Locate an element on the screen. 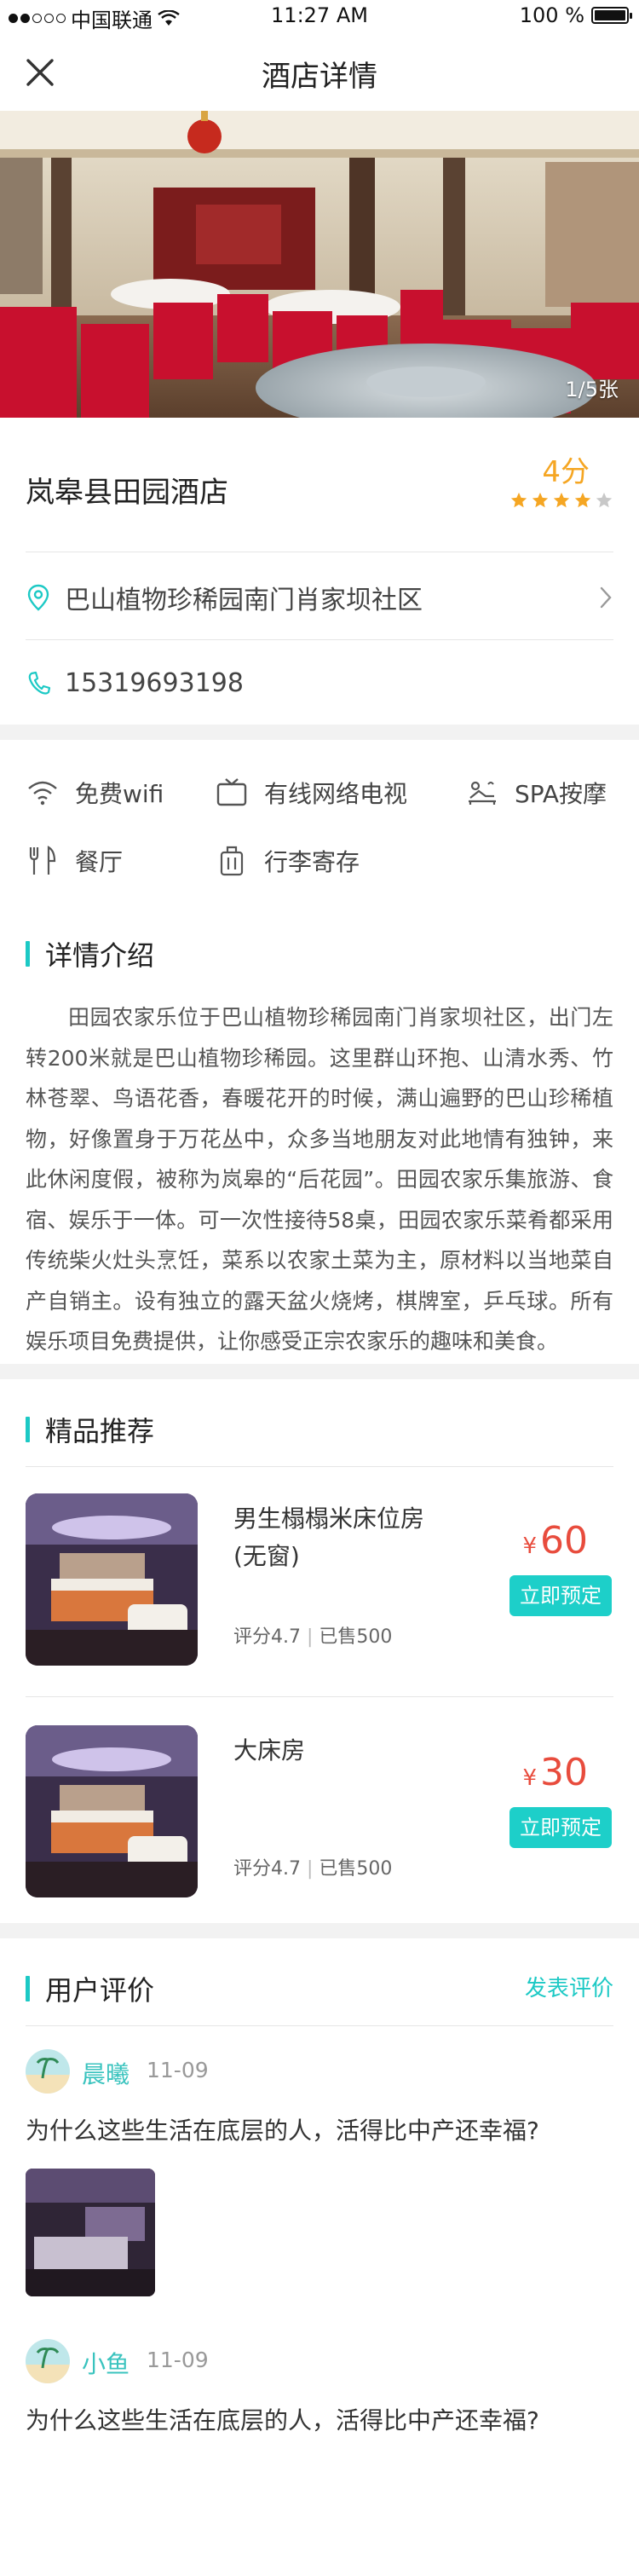  room-card: 男生榻榻米床位房(无窗) 评分4.7 | 已售500 ¥60 立即预定 is located at coordinates (319, 1581).